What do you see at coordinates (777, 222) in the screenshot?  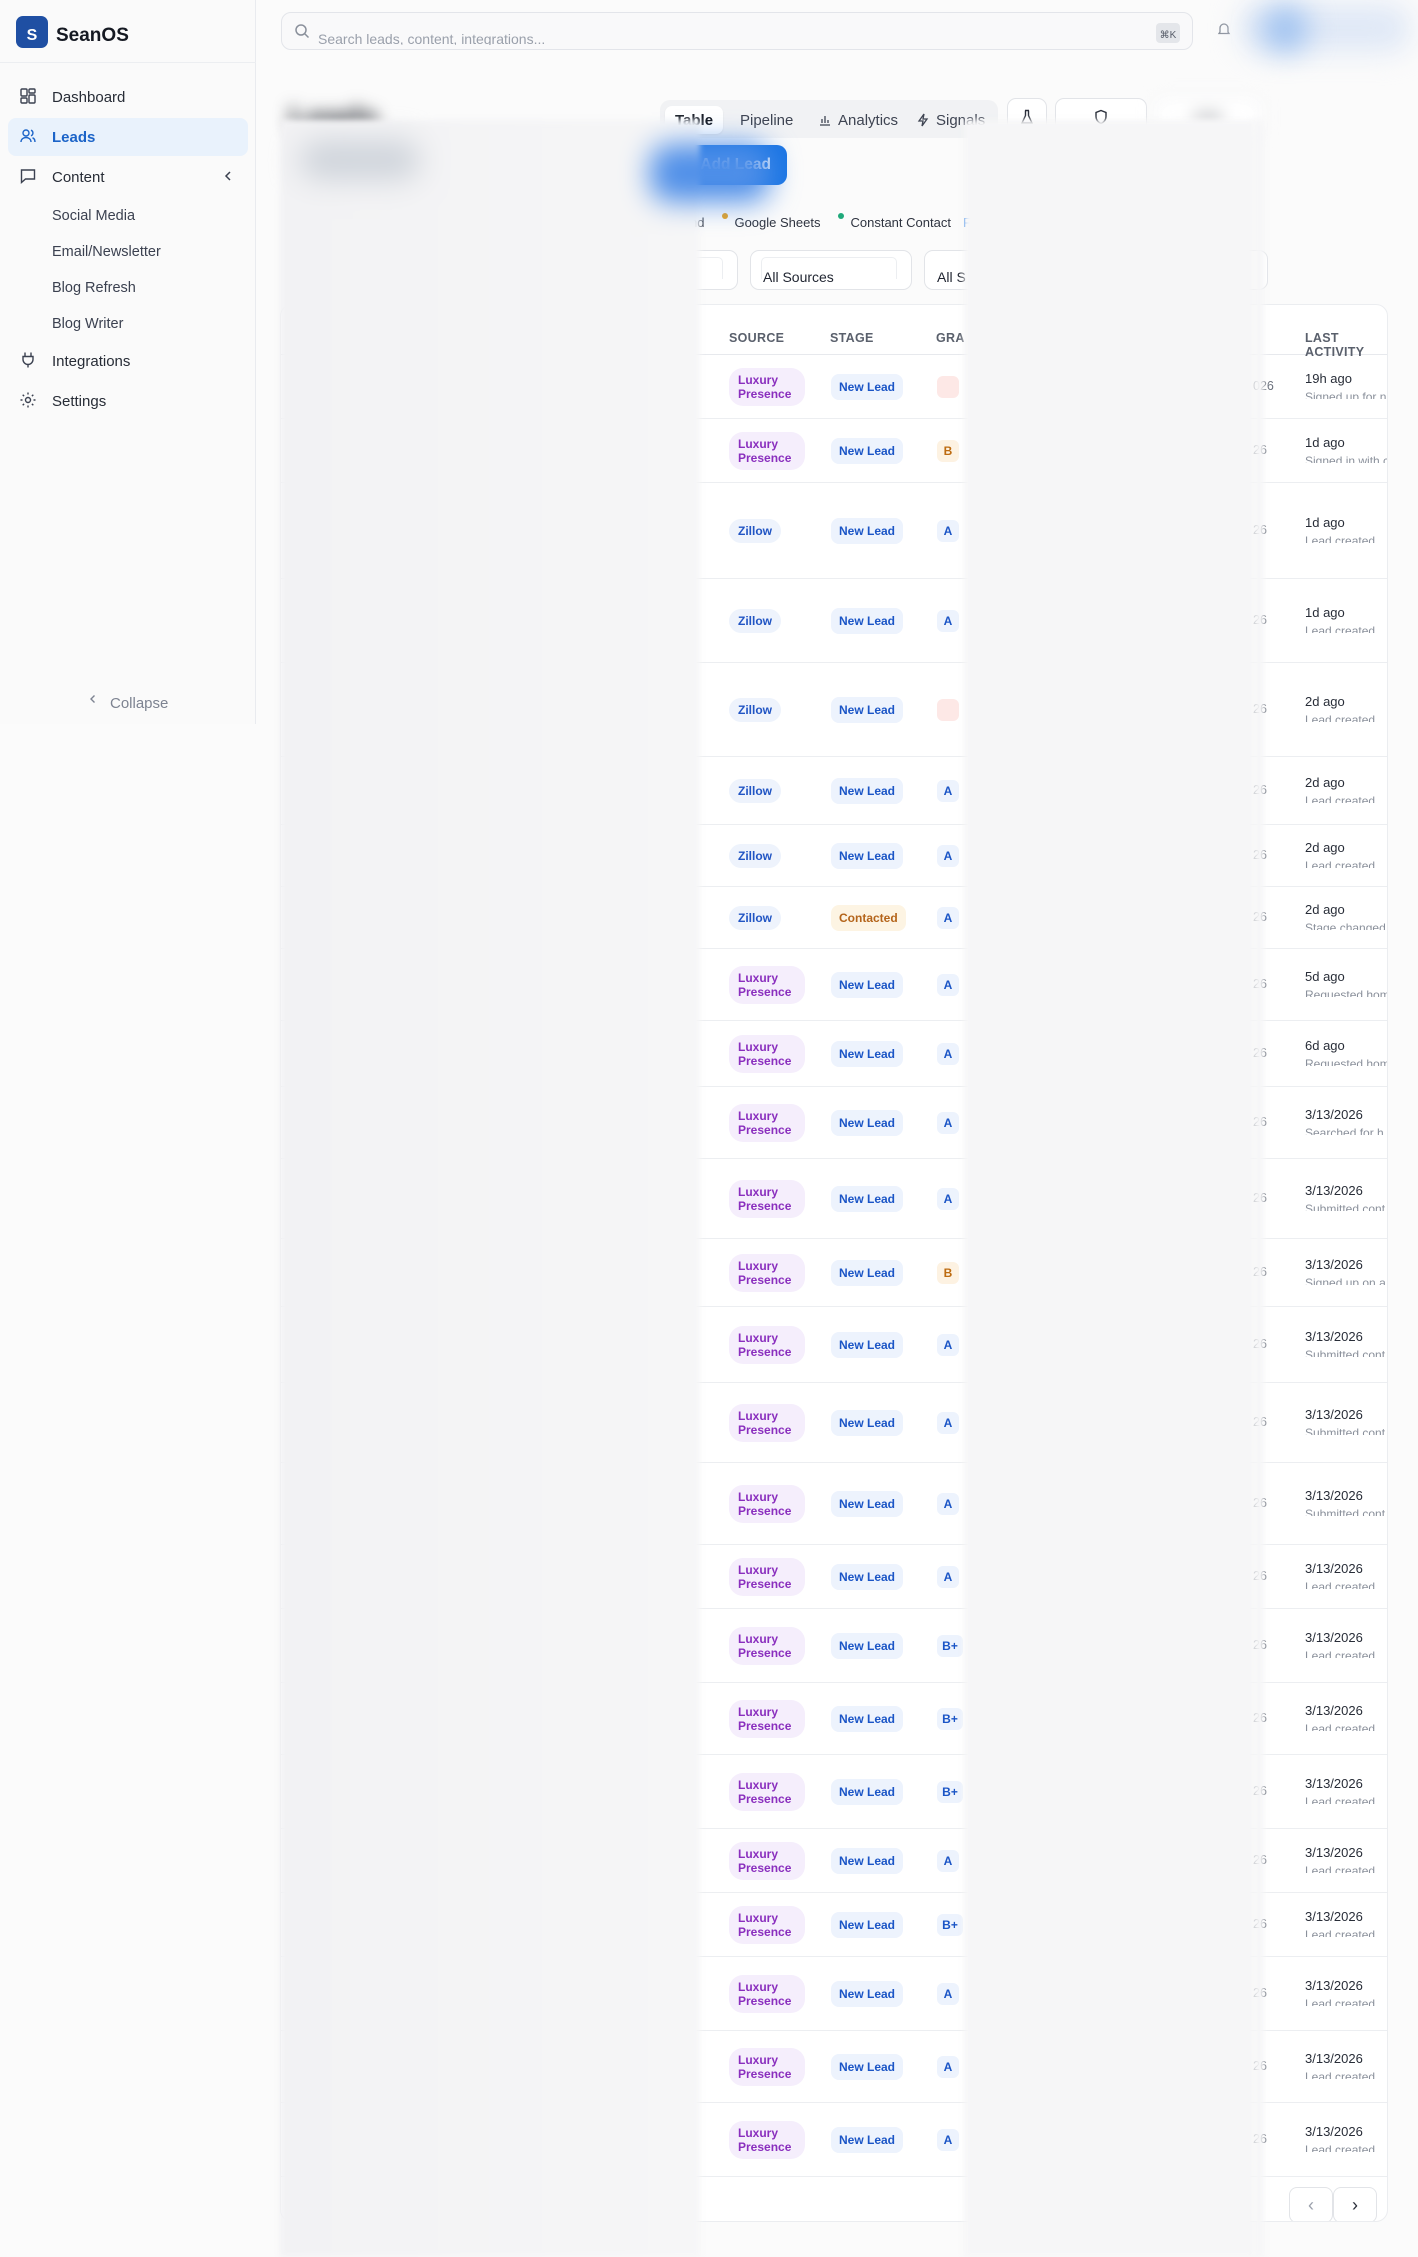 I see `integration-google-sheets: Google Sheets` at bounding box center [777, 222].